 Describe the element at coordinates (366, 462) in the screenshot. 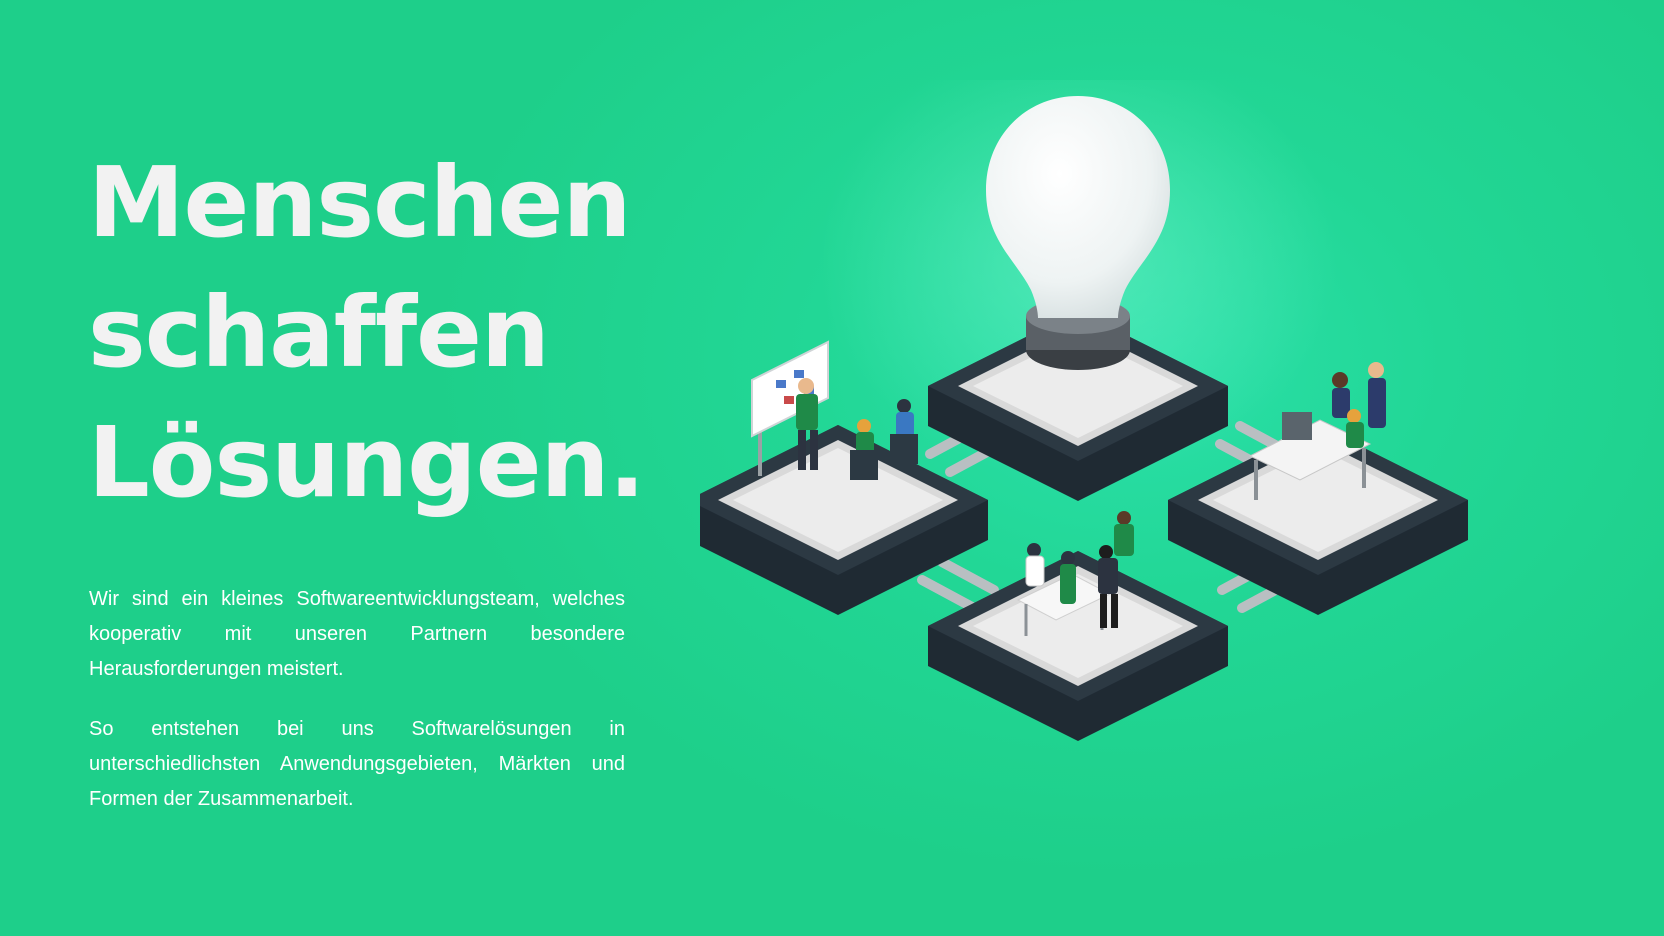

I see `headline-line-3: Lösungen.` at that location.